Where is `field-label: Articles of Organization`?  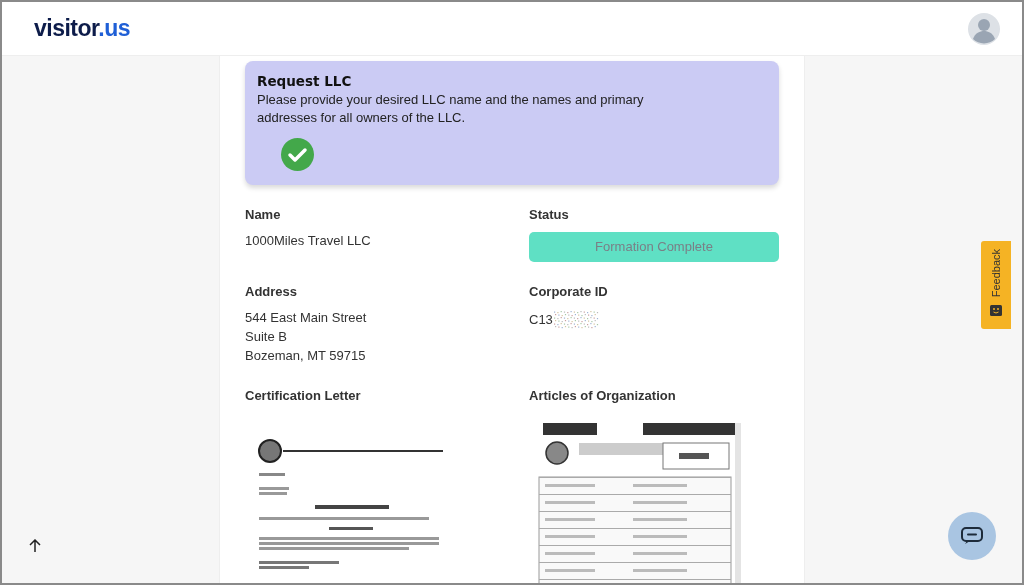
field-label: Articles of Organization is located at coordinates (603, 395).